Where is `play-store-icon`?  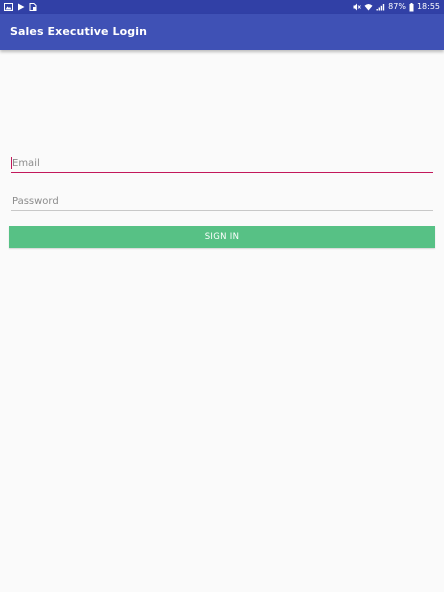
play-store-icon is located at coordinates (21, 7).